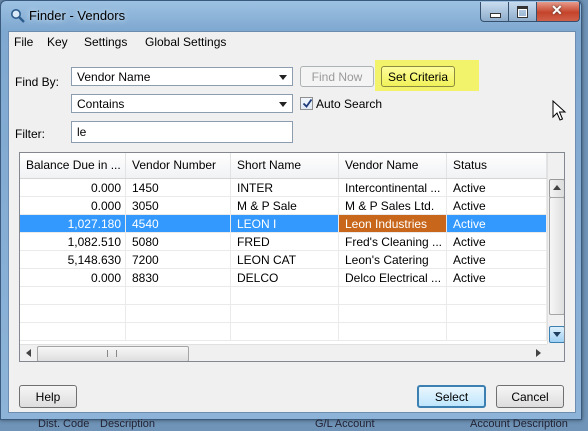  I want to click on vertical-scrollbar, so click(555, 248).